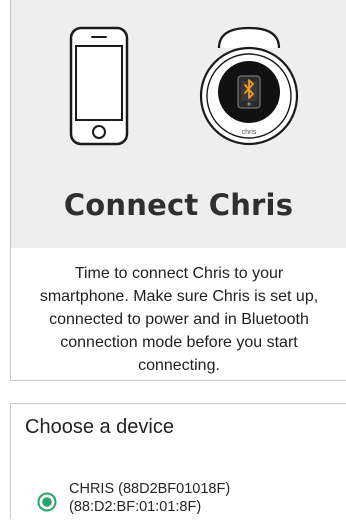 The width and height of the screenshot is (346, 520). Describe the element at coordinates (99, 86) in the screenshot. I see `smartphone-icon` at that location.